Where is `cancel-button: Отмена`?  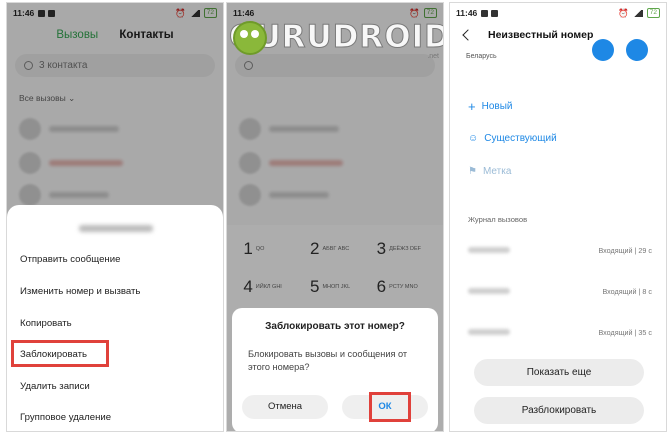 cancel-button: Отмена is located at coordinates (285, 407).